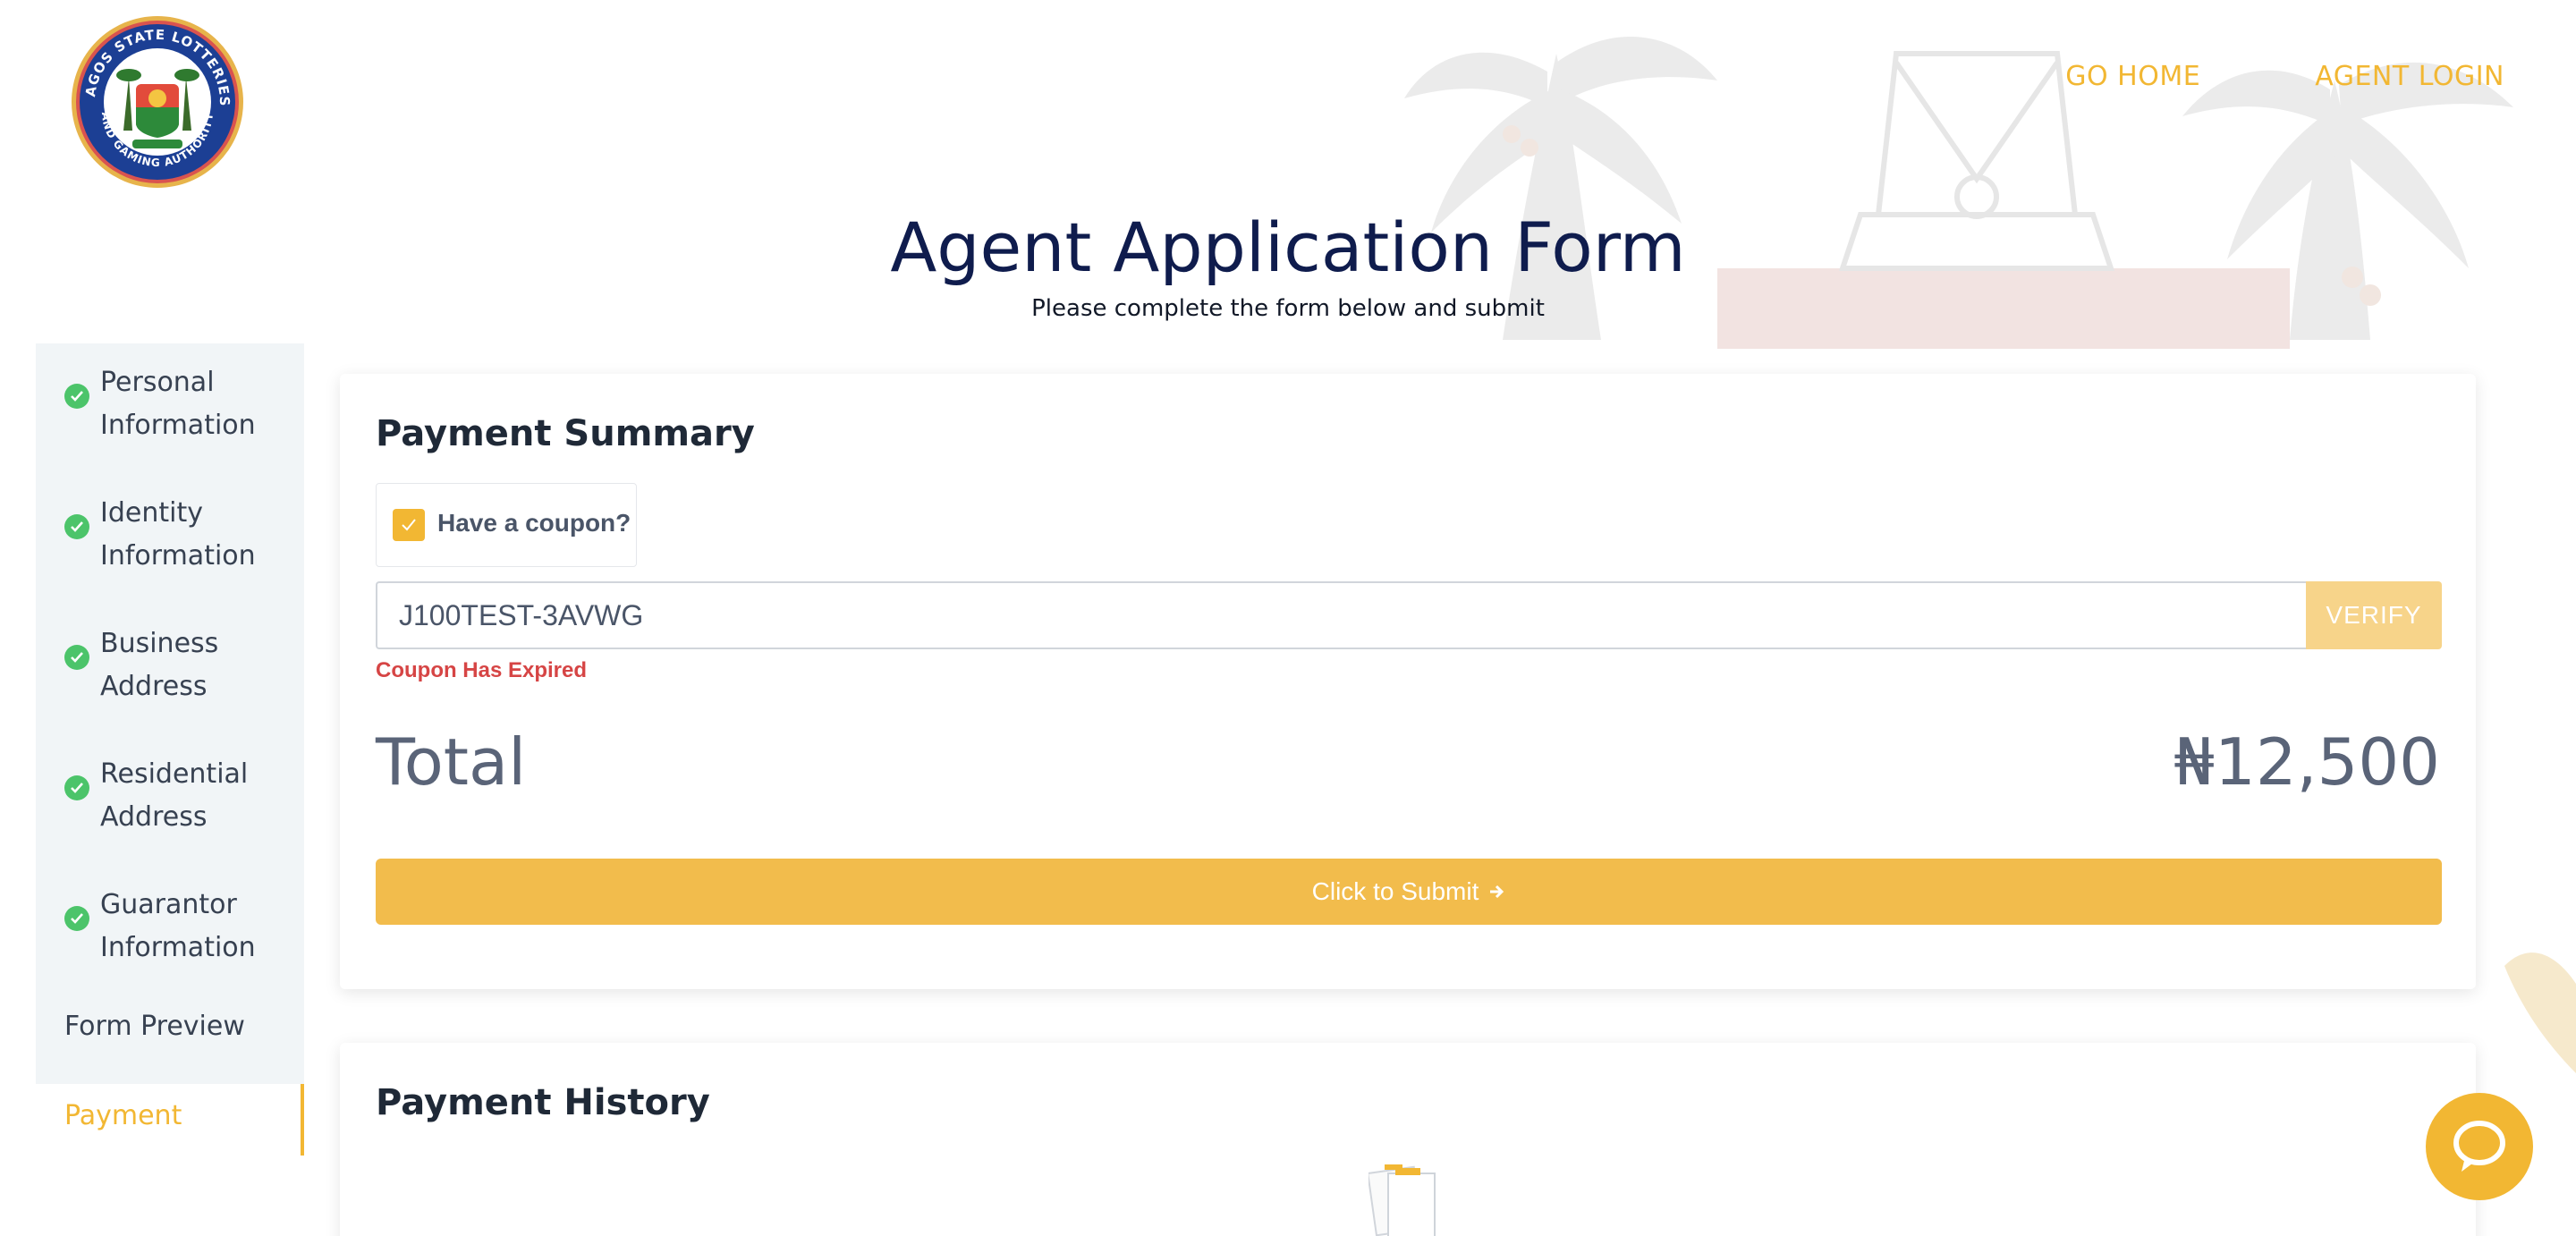 This screenshot has height=1236, width=2576. I want to click on chat-widget-button, so click(2479, 1147).